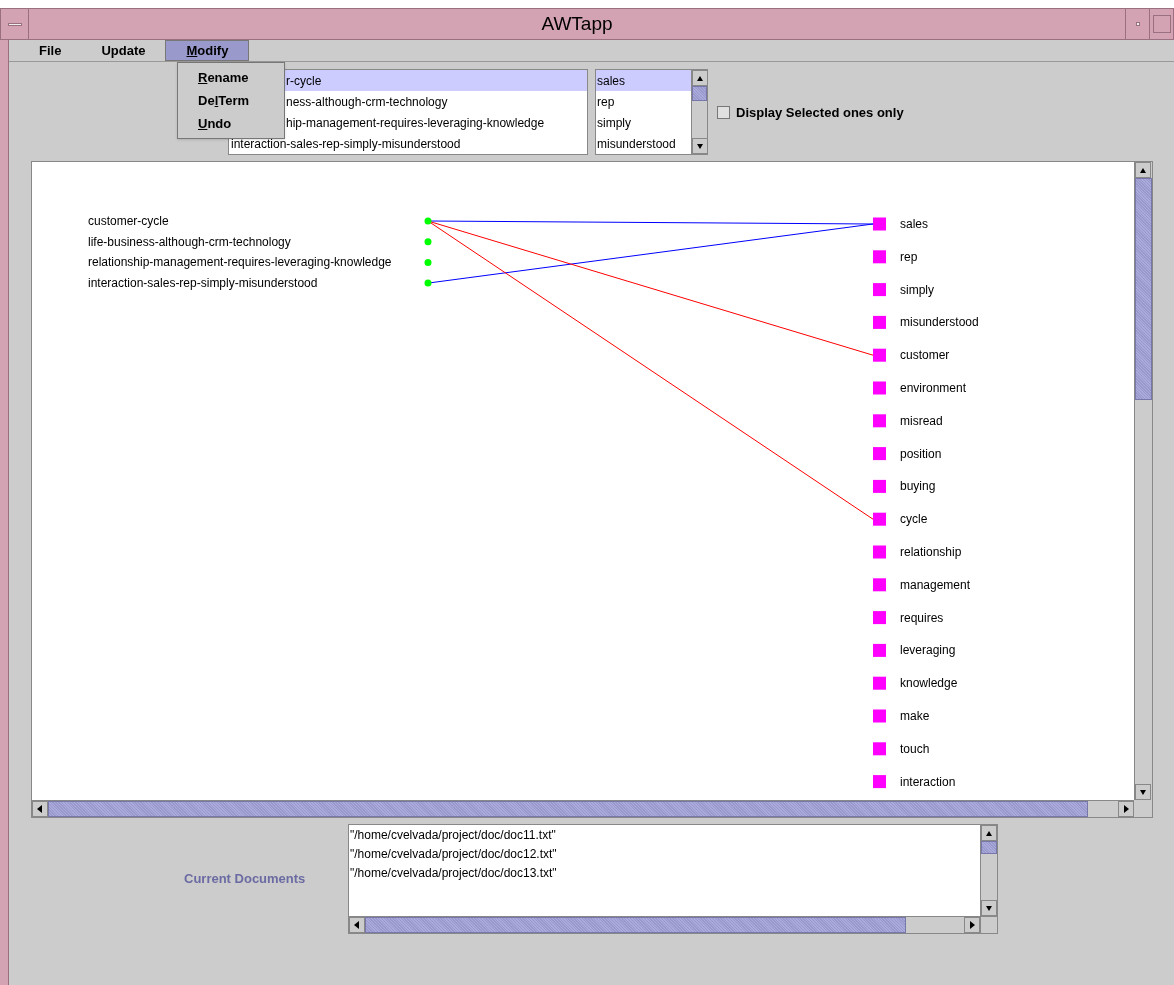 This screenshot has height=985, width=1174. Describe the element at coordinates (820, 113) in the screenshot. I see `checkbox-label: Display Selected ones only` at that location.